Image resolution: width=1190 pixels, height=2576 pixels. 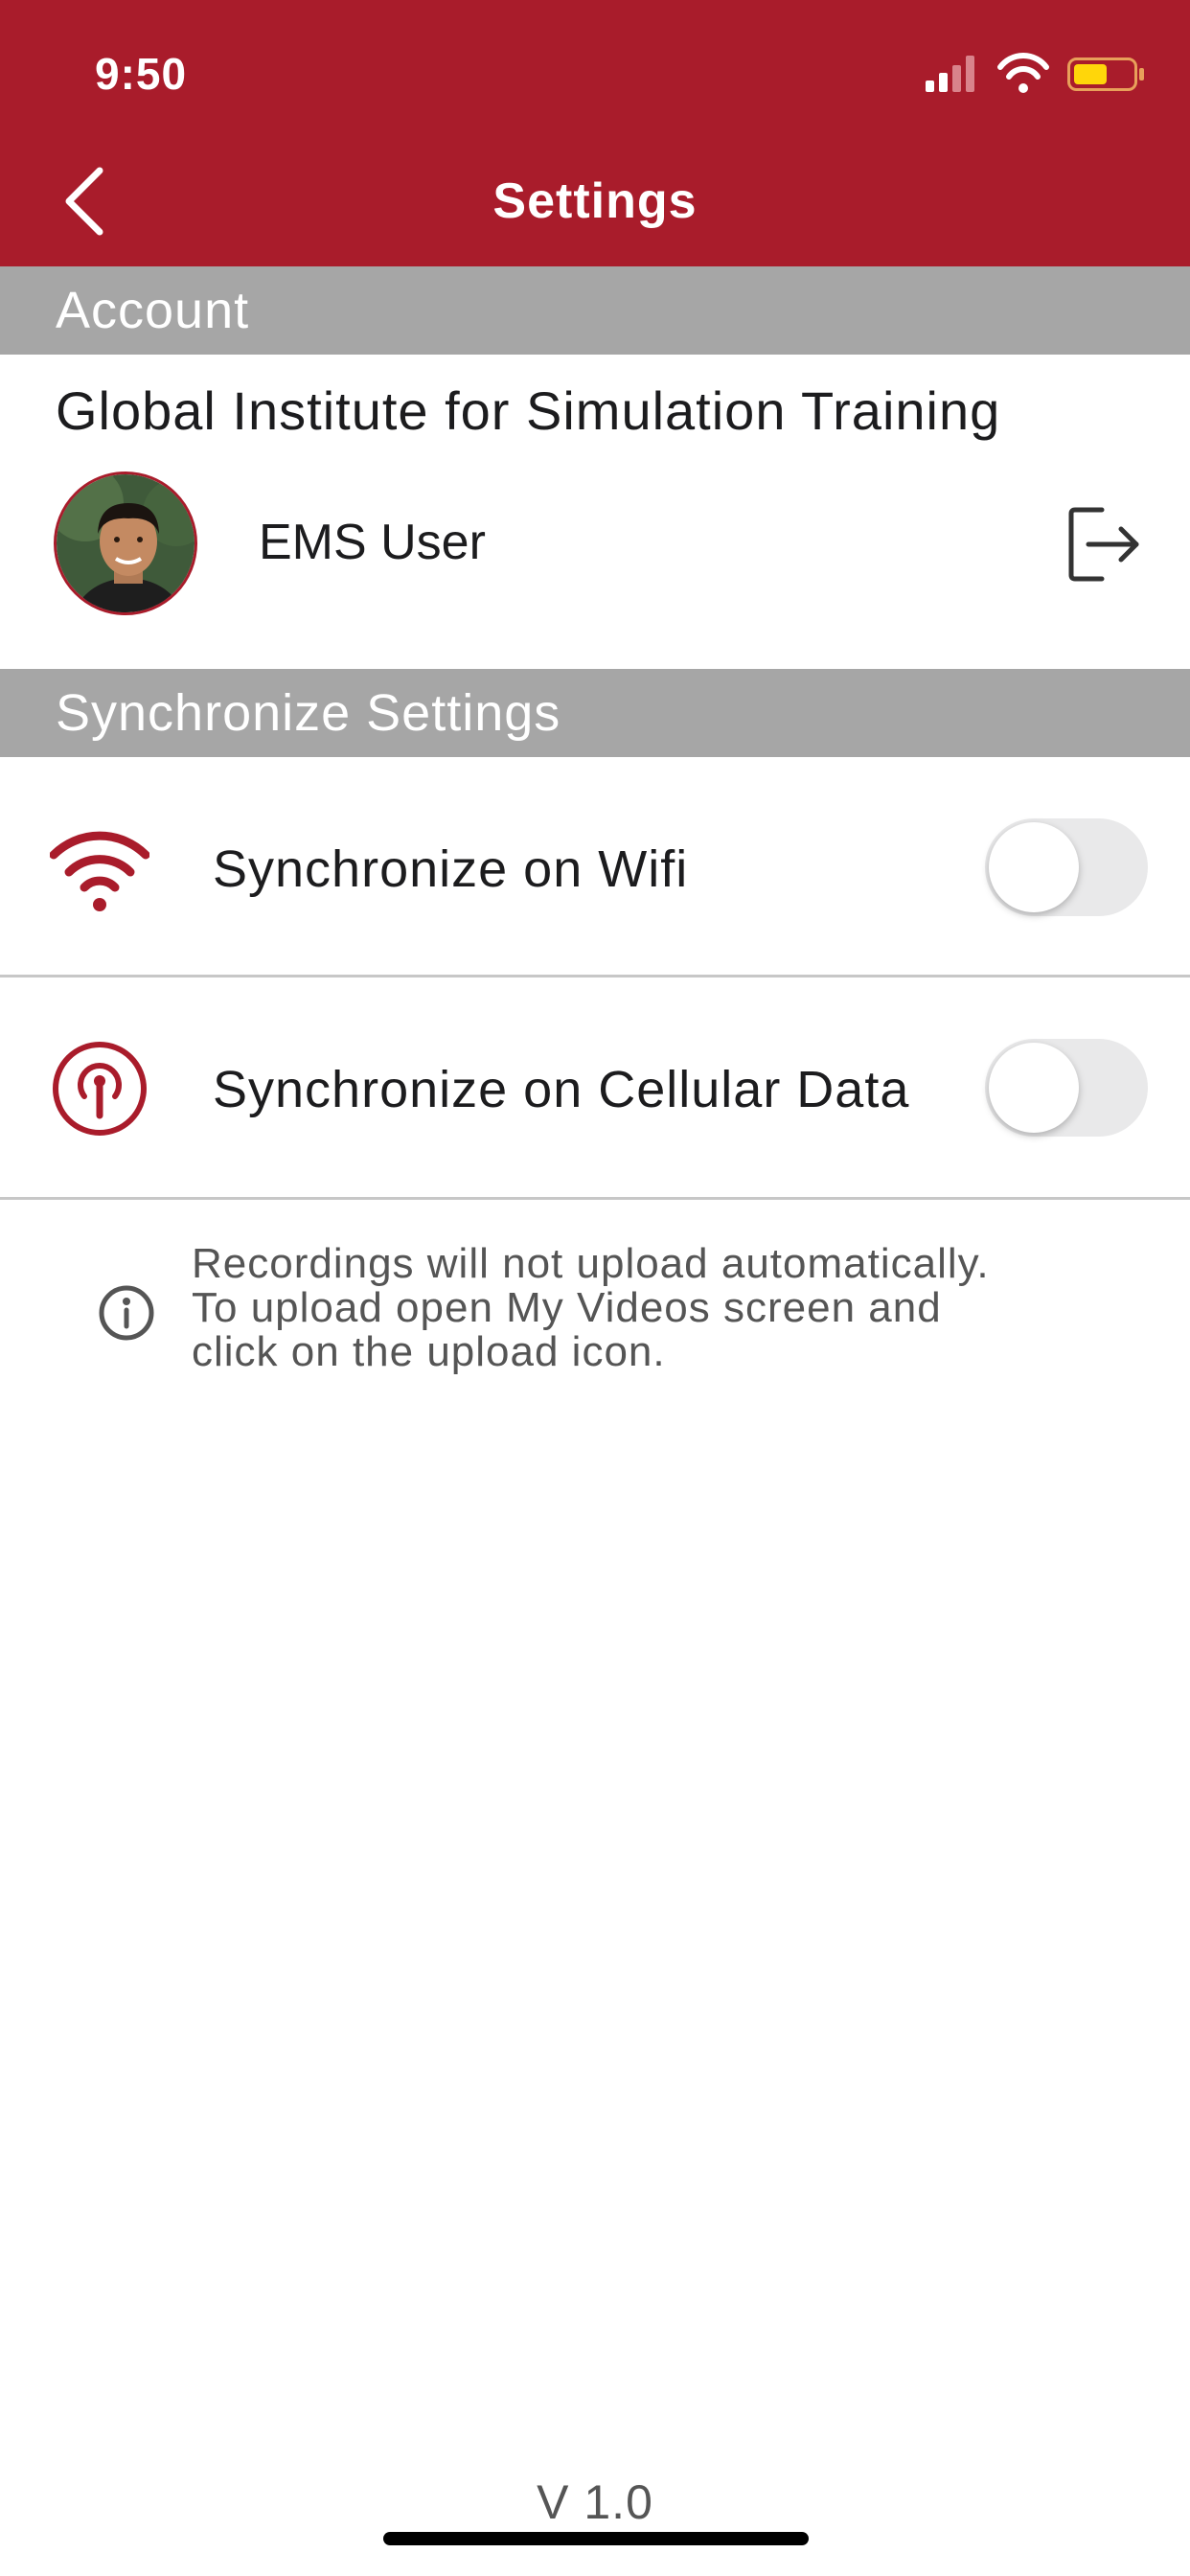 What do you see at coordinates (1103, 544) in the screenshot?
I see `logout-icon` at bounding box center [1103, 544].